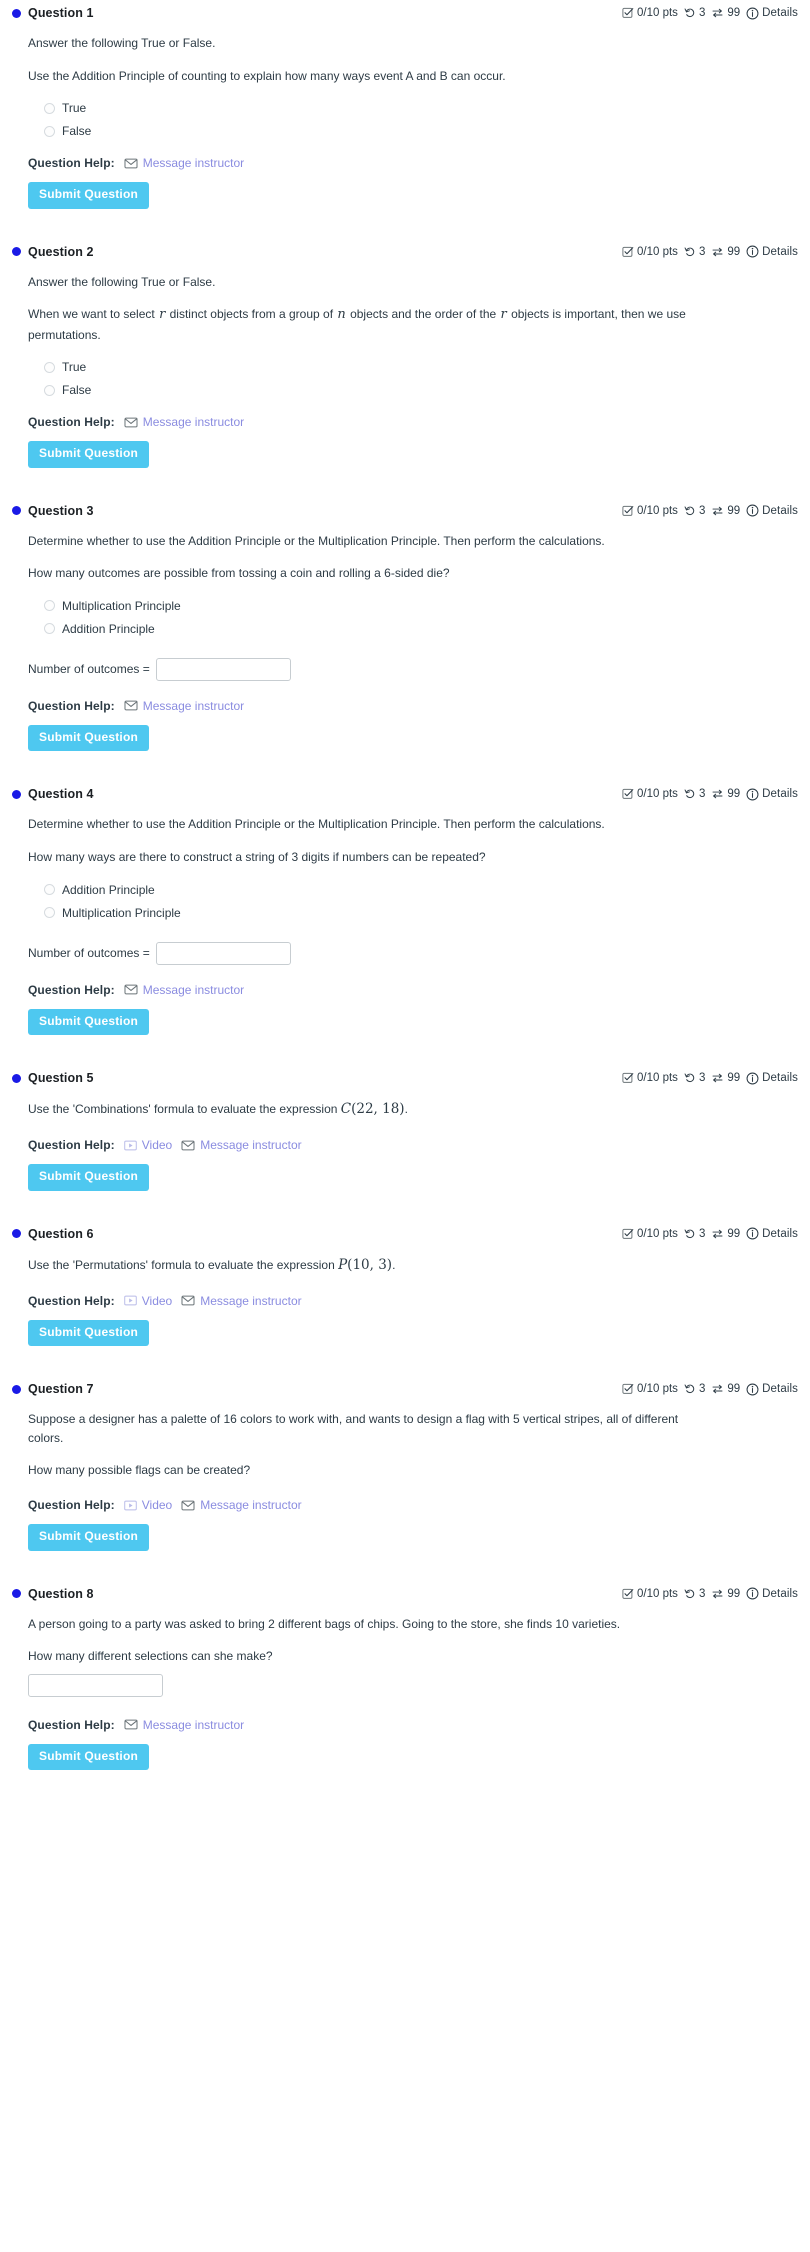 The image size is (810, 2252). What do you see at coordinates (421, 119) in the screenshot?
I see `question-options: True False` at bounding box center [421, 119].